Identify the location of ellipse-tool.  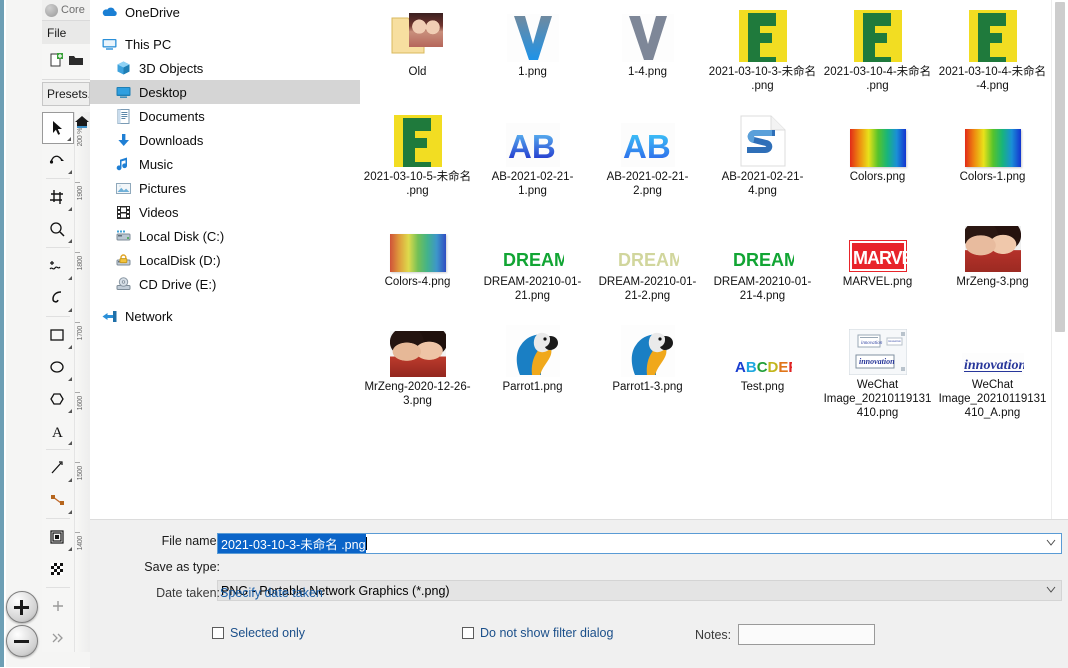
(58, 367).